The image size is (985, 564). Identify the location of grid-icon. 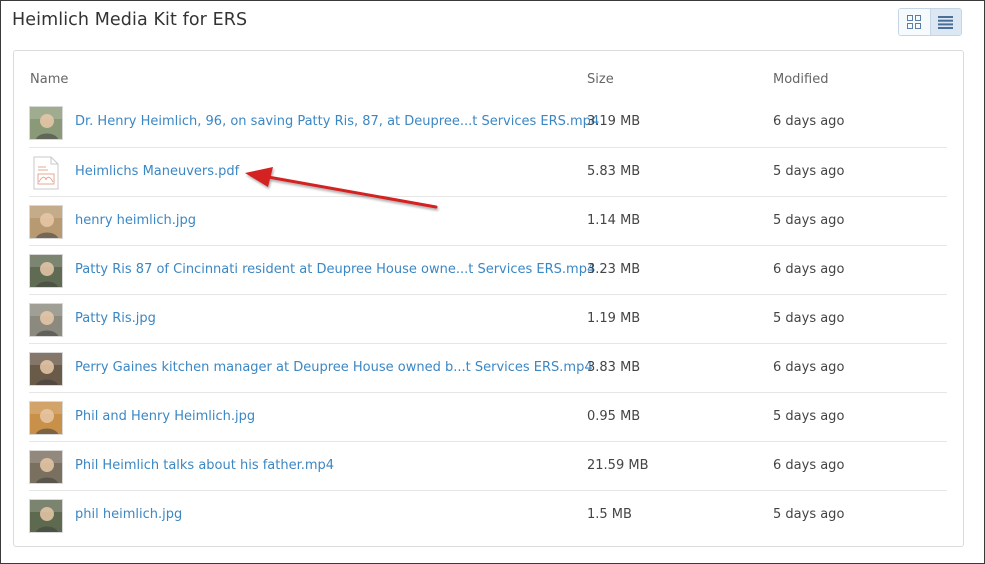
(914, 22).